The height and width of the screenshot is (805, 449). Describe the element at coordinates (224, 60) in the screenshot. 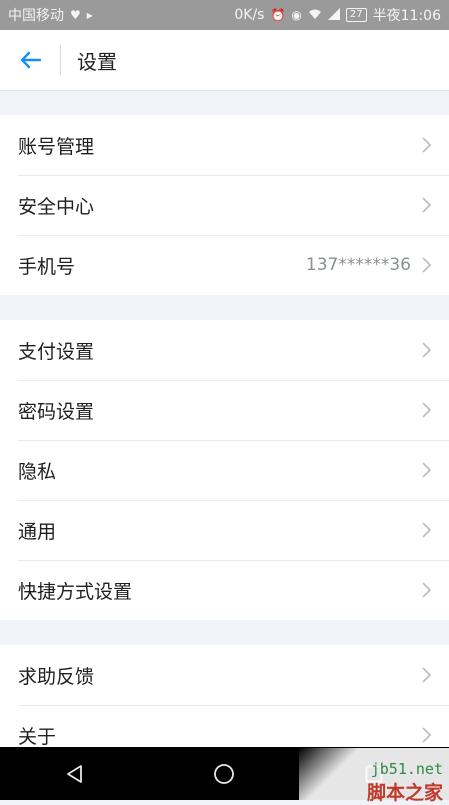

I see `app-bar: 设置` at that location.